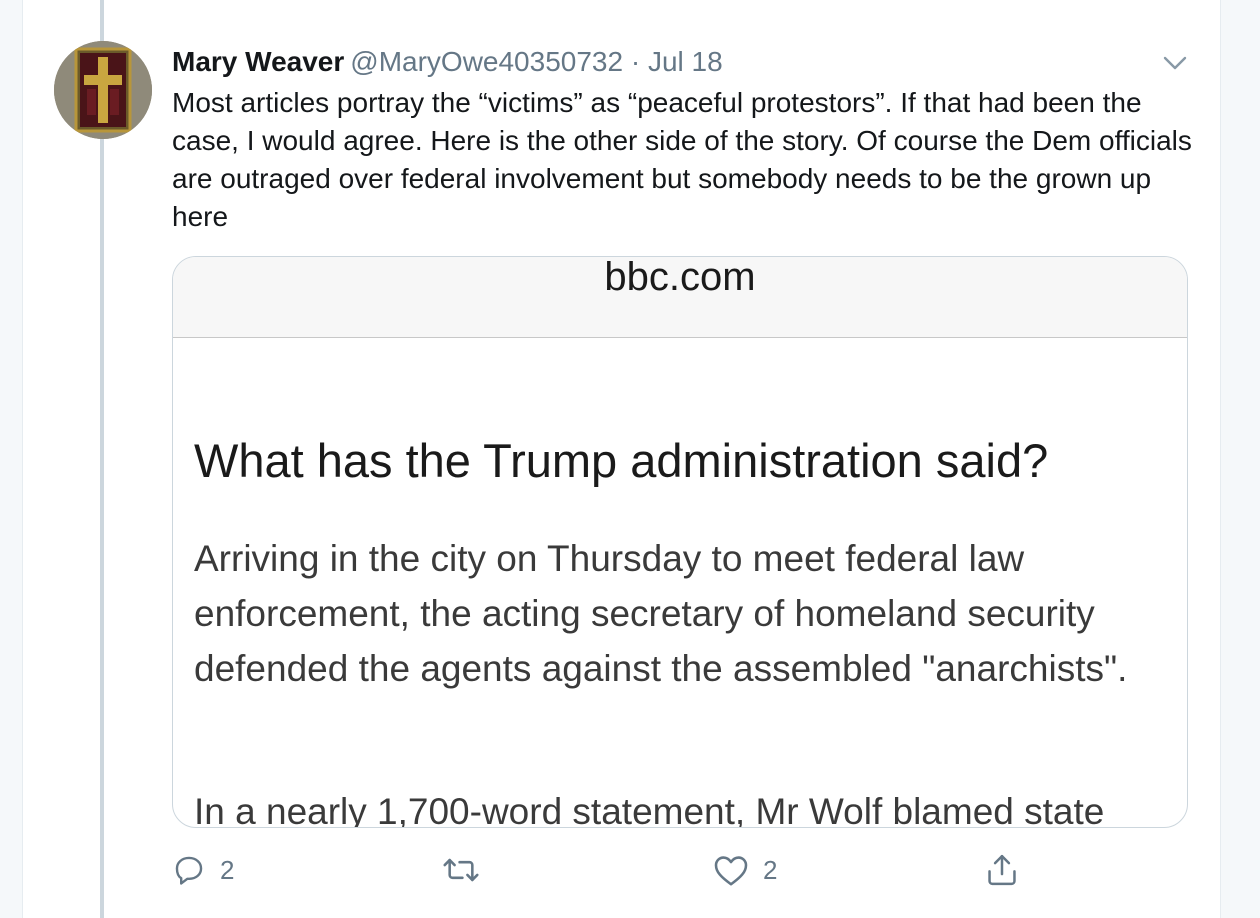  I want to click on avatar, so click(103, 90).